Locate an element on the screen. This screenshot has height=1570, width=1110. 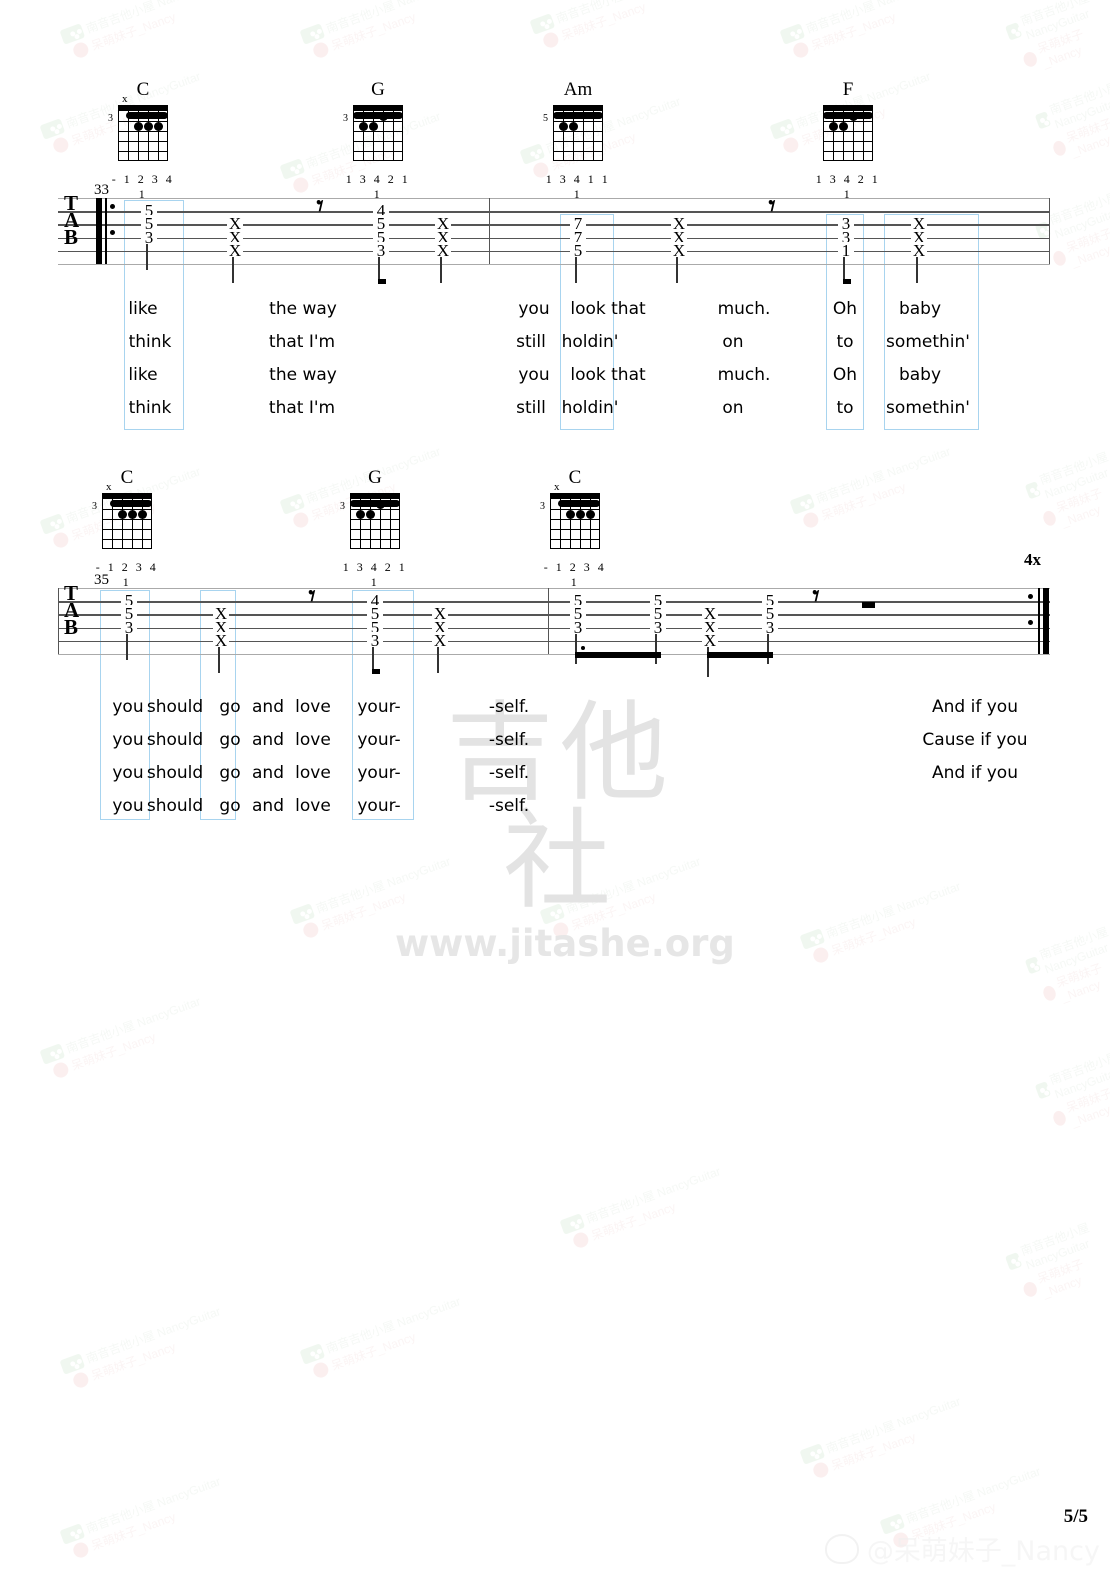
chord-grid: x3 is located at coordinates (122, 515).